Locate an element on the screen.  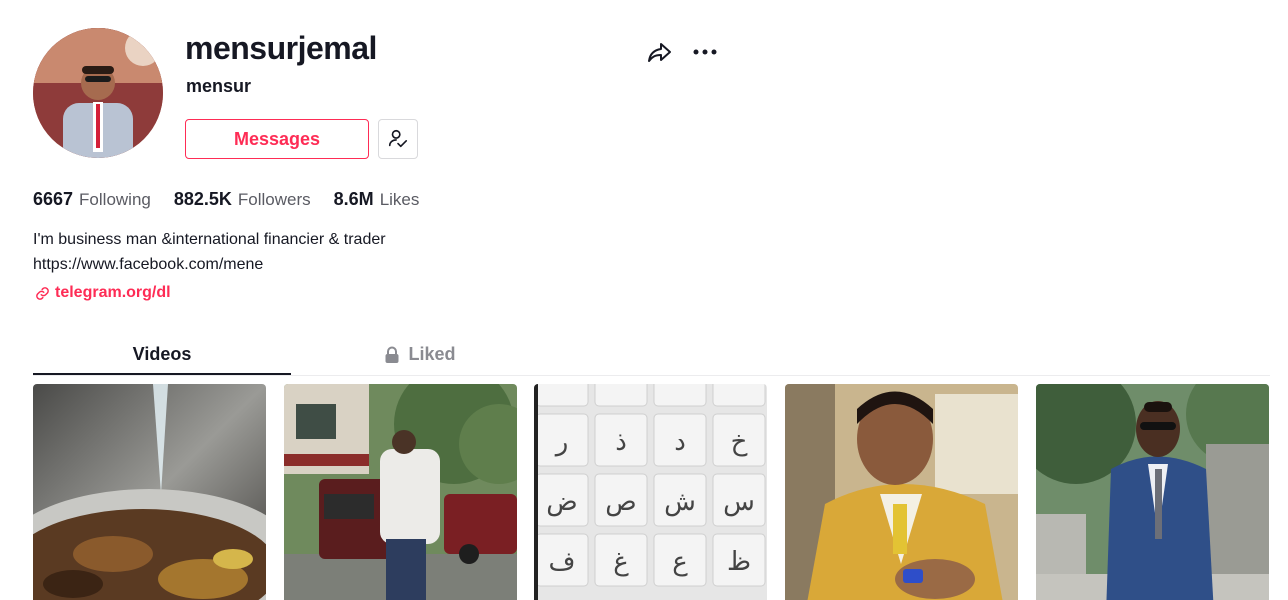
followers-label: Followers is located at coordinates (274, 199).